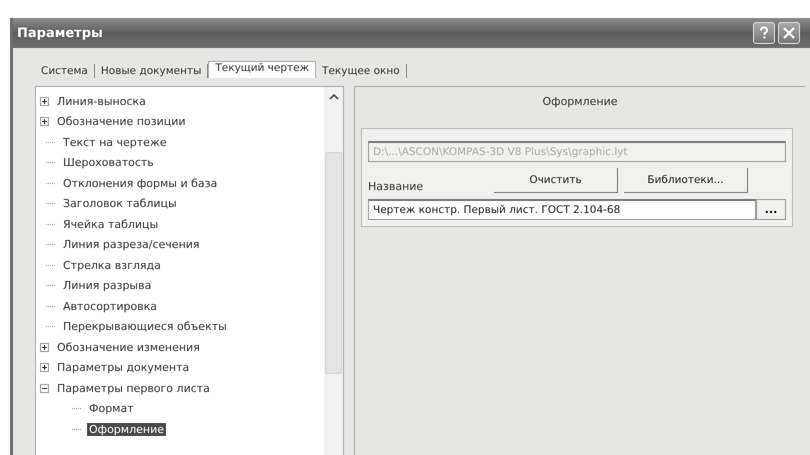  I want to click on tree-item: Оформление, so click(126, 429).